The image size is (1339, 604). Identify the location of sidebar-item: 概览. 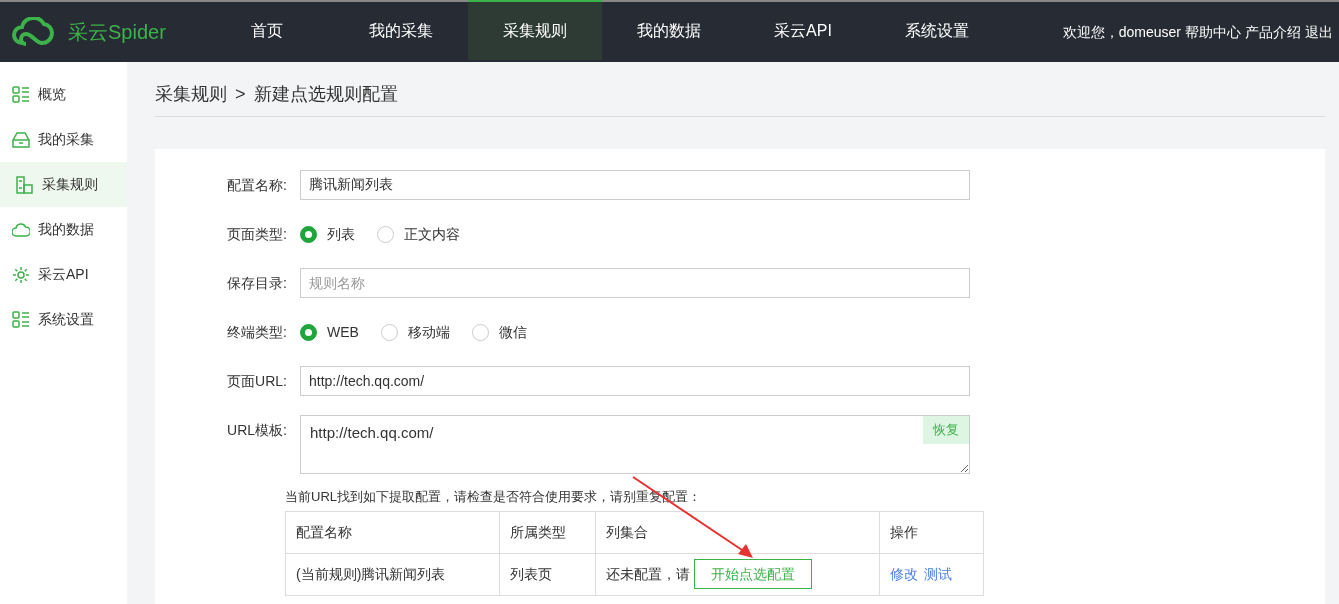
(63, 94).